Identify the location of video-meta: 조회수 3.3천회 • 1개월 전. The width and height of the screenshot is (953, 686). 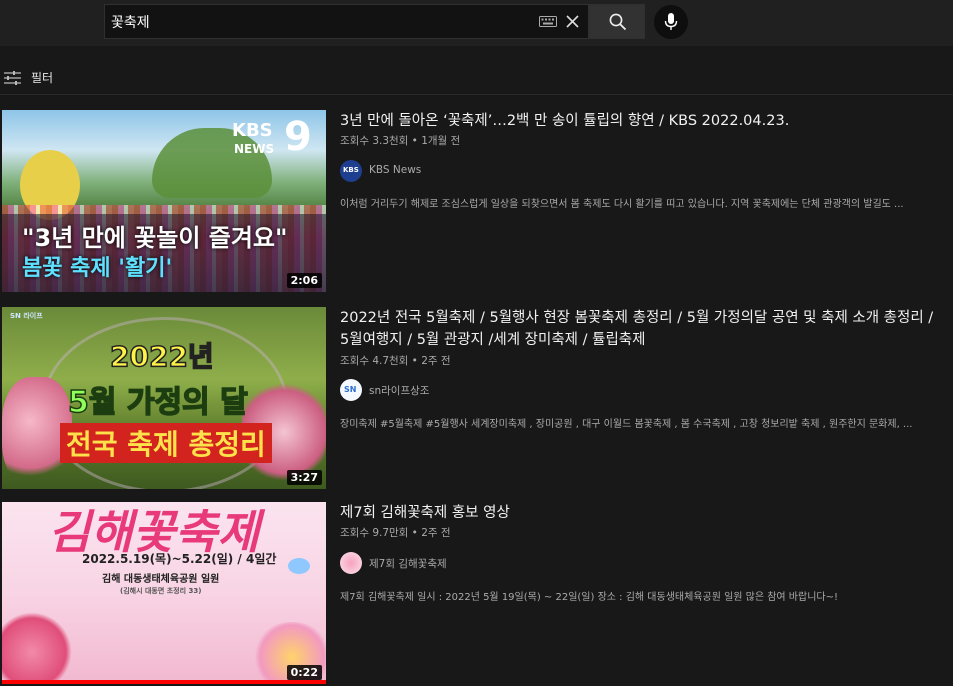
(400, 141).